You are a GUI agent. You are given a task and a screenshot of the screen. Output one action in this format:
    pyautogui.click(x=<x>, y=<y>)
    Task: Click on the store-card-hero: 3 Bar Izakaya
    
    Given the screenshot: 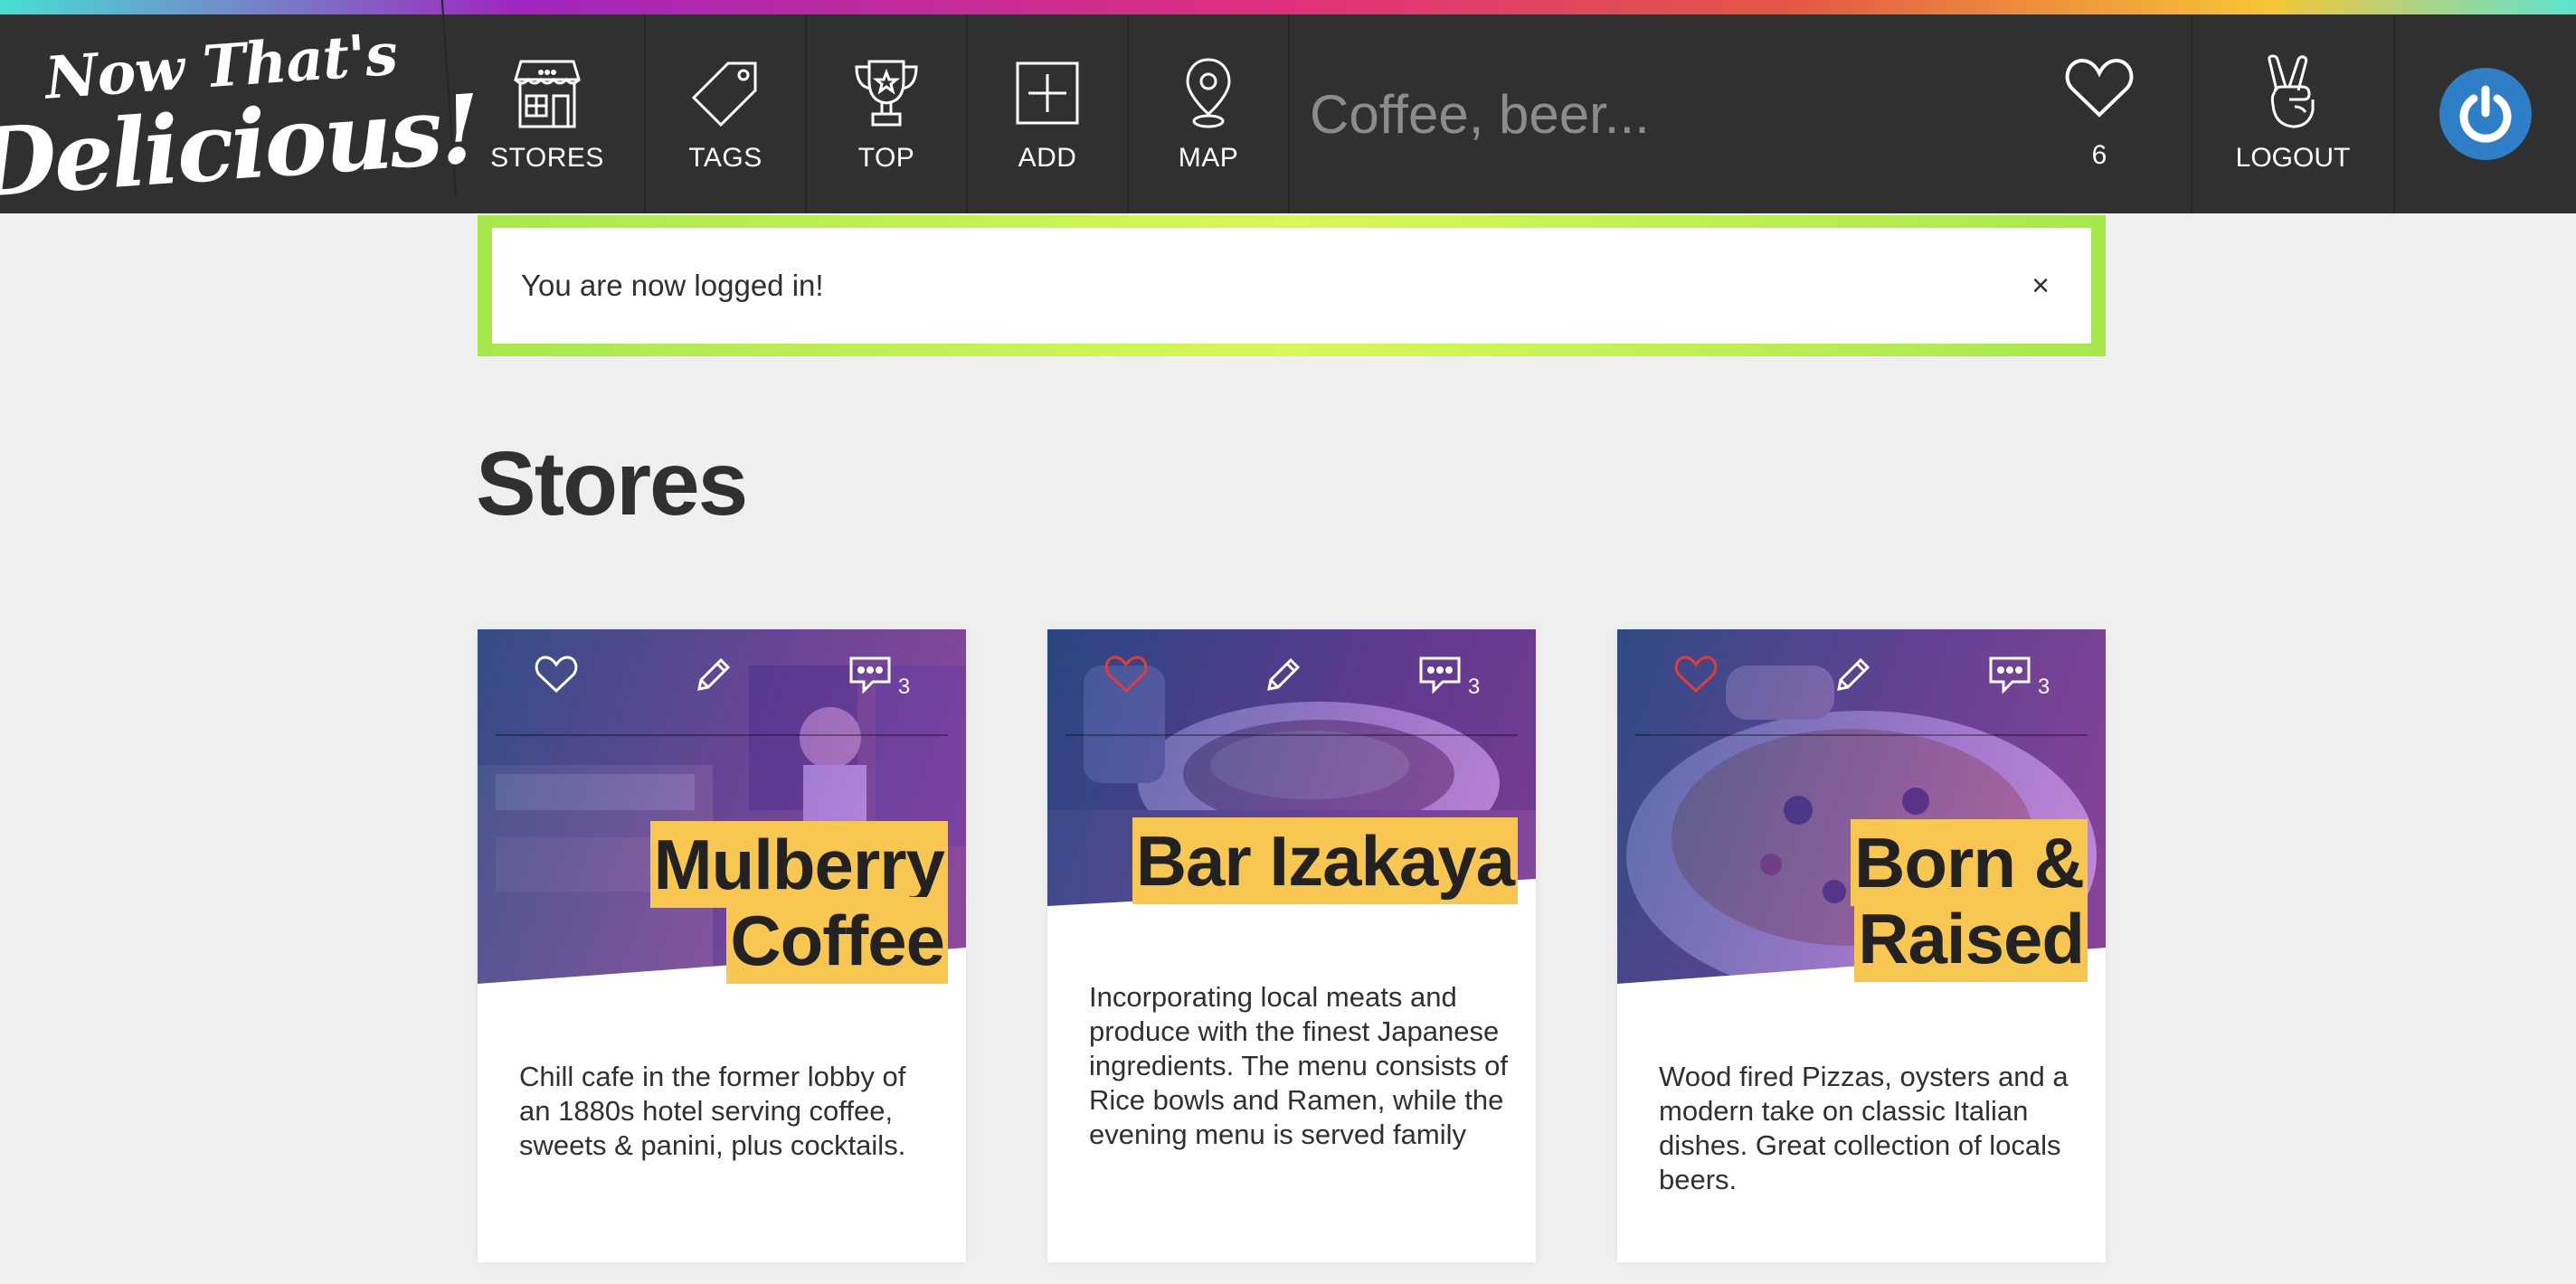 What is the action you would take?
    pyautogui.click(x=1292, y=810)
    